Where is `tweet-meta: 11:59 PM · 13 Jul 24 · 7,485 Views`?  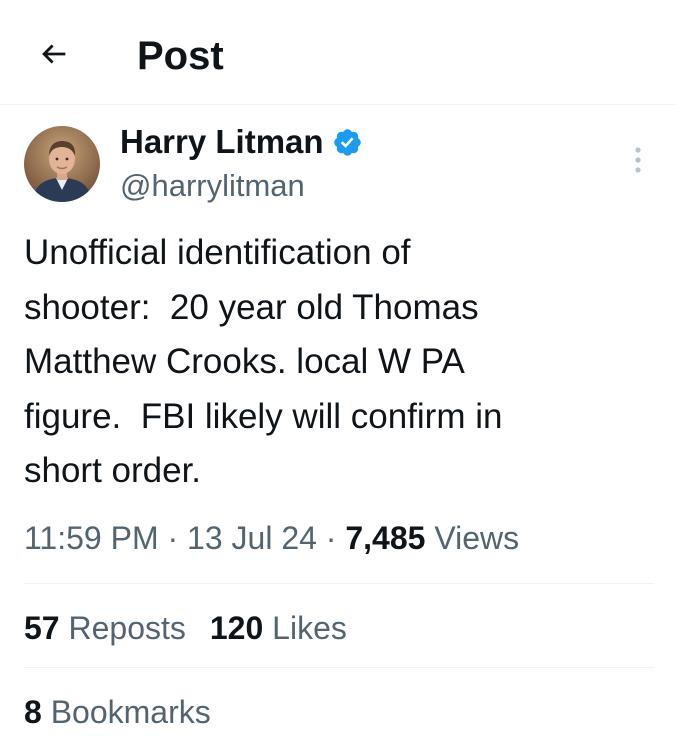
tweet-meta: 11:59 PM · 13 Jul 24 · 7,485 Views is located at coordinates (271, 538).